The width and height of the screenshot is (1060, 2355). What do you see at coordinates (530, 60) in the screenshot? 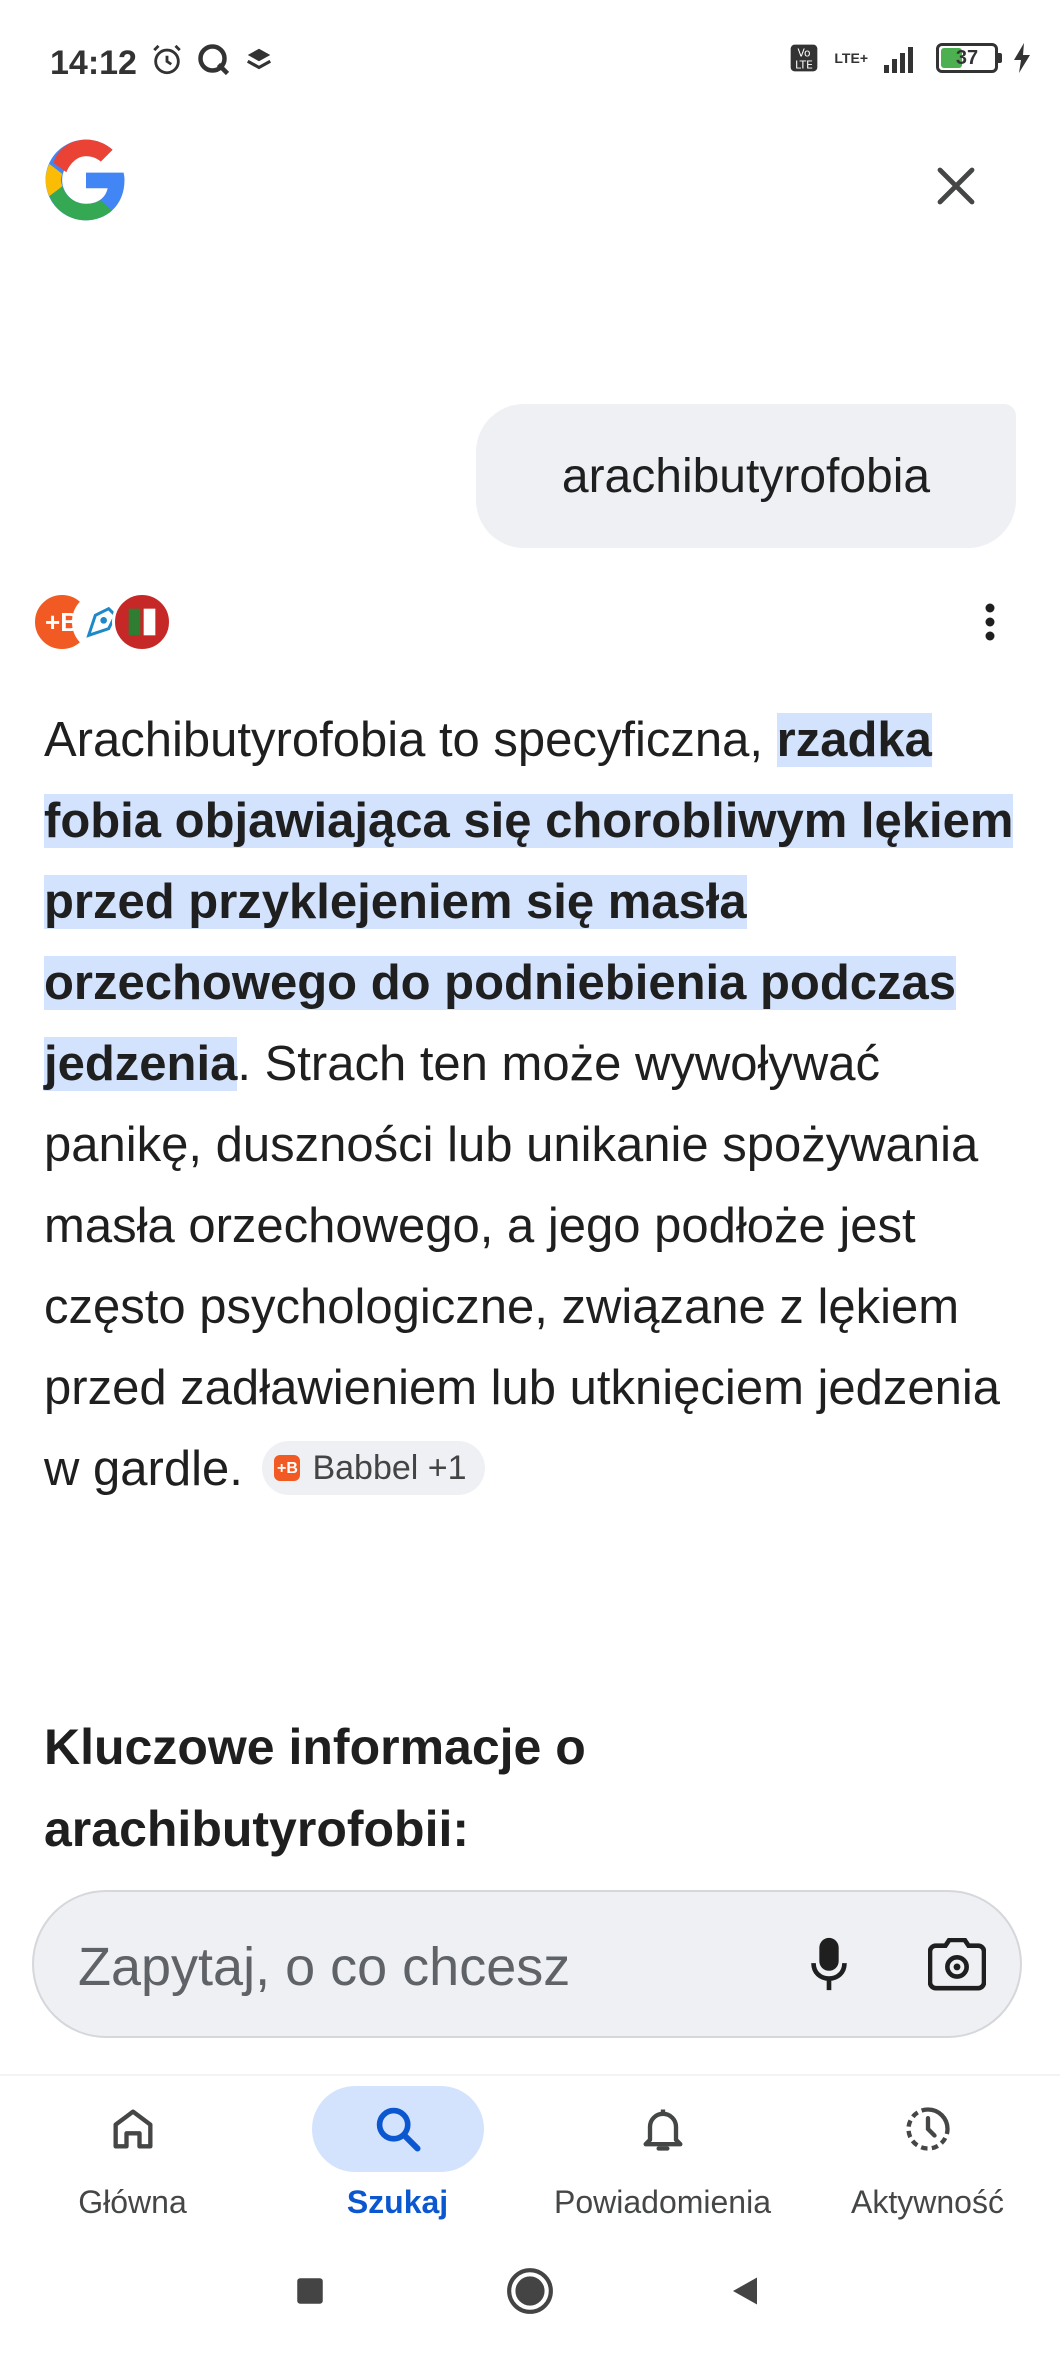
I see `status-bar: 14:12 Vo LTE LTE+ 37` at bounding box center [530, 60].